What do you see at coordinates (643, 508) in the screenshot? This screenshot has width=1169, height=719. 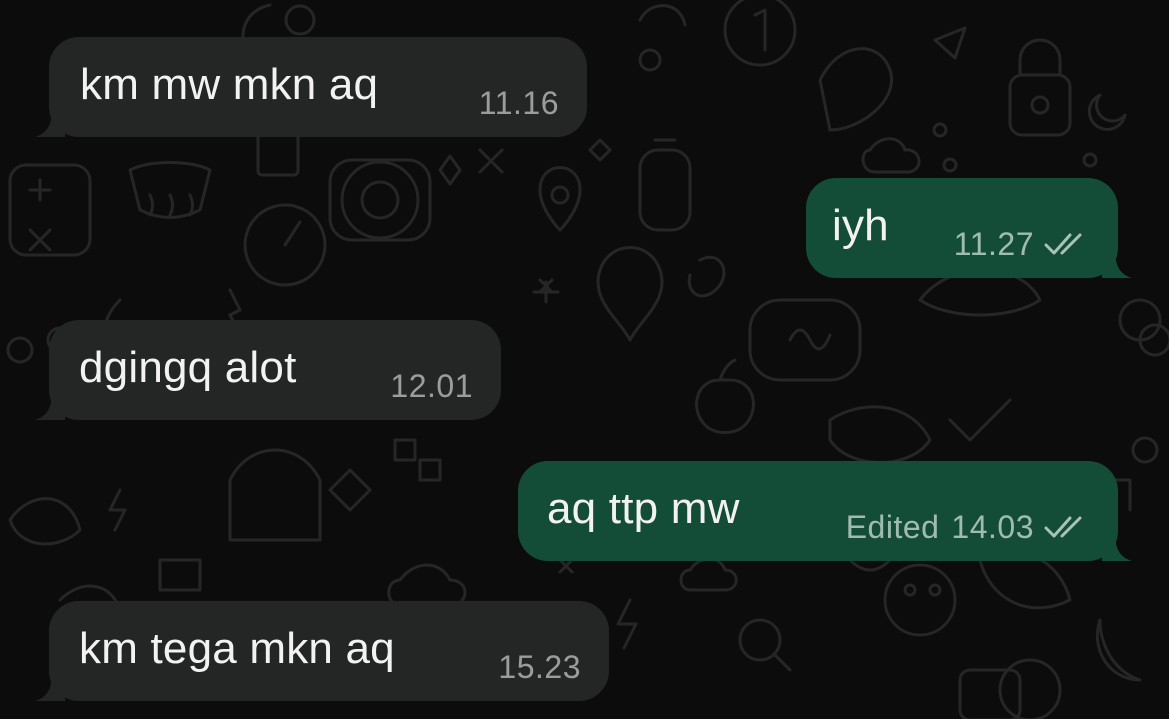 I see `message-text: aq ttp mw` at bounding box center [643, 508].